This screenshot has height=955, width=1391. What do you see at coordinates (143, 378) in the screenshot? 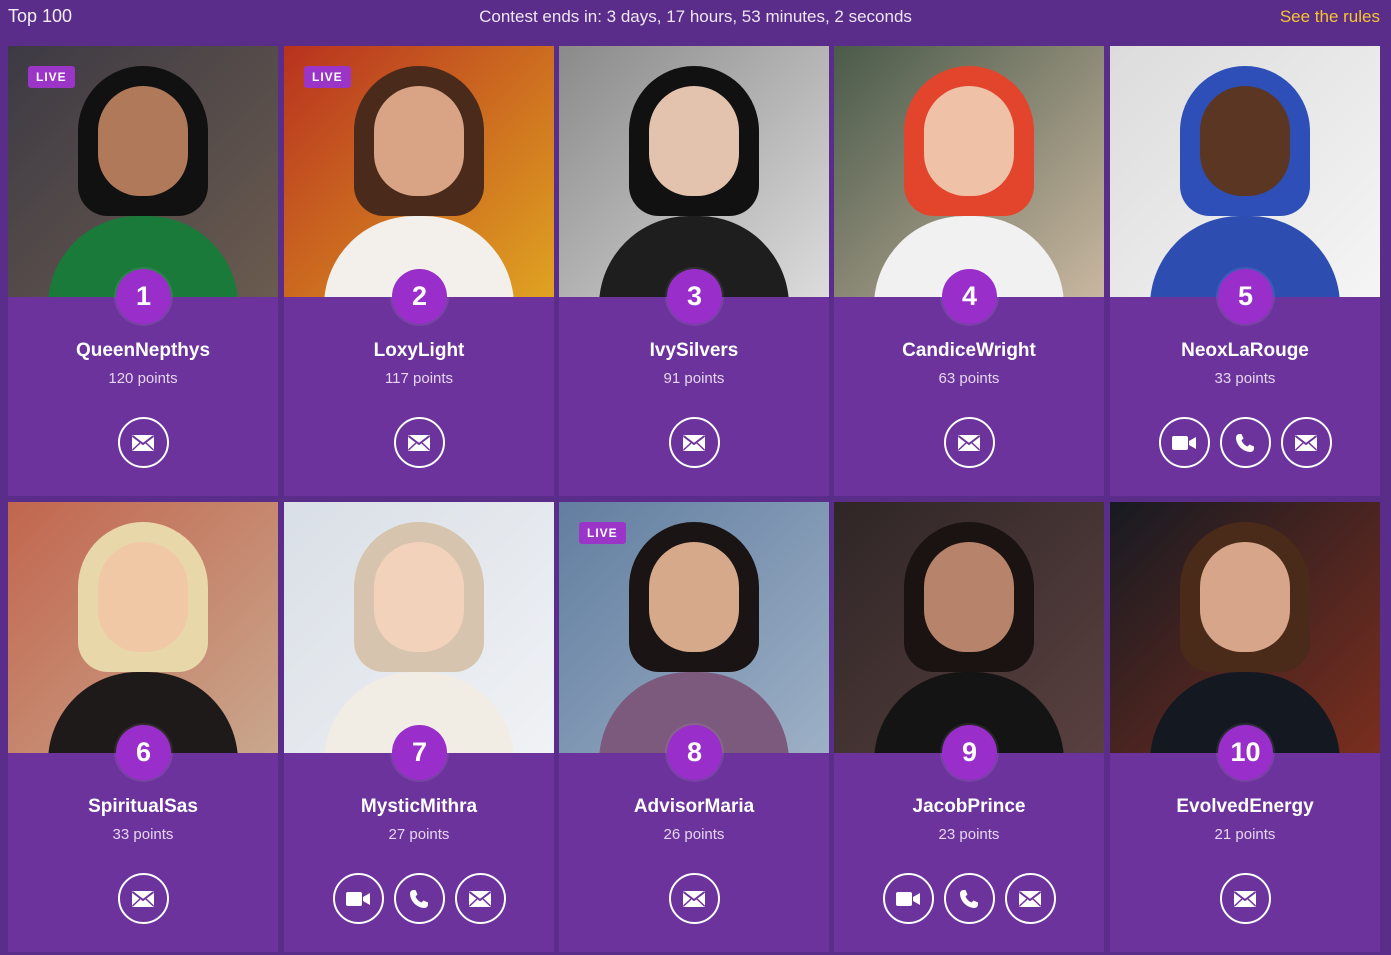
I see `advisor-points: 120 points` at bounding box center [143, 378].